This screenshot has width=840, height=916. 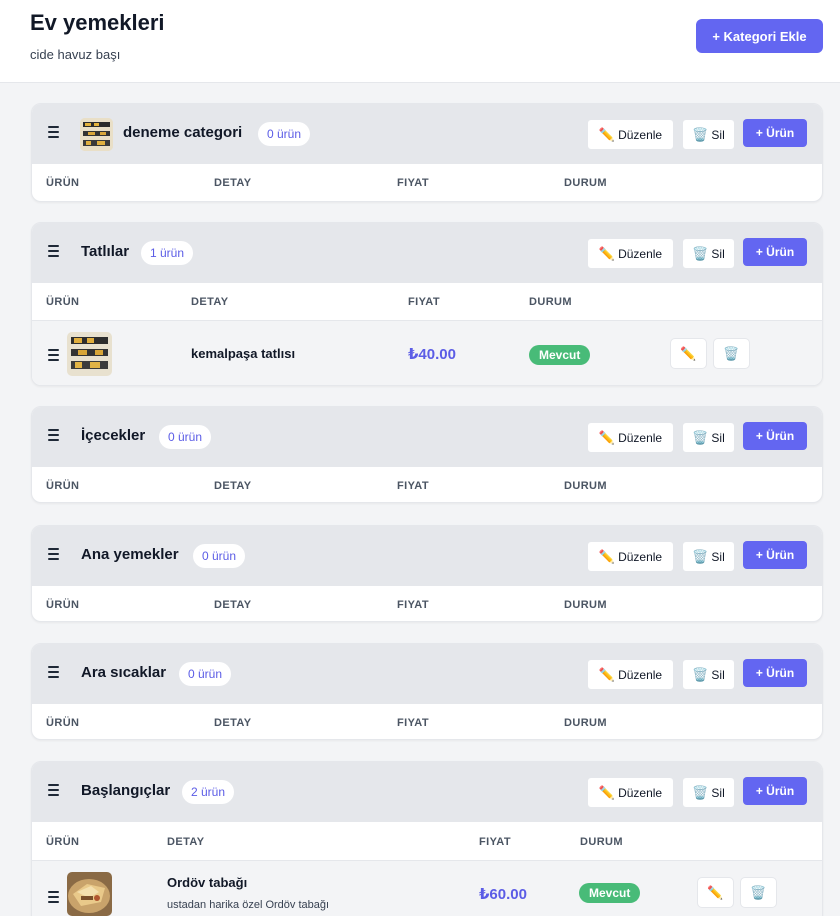 What do you see at coordinates (167, 253) in the screenshot?
I see `product-count-badge: 1 ürün` at bounding box center [167, 253].